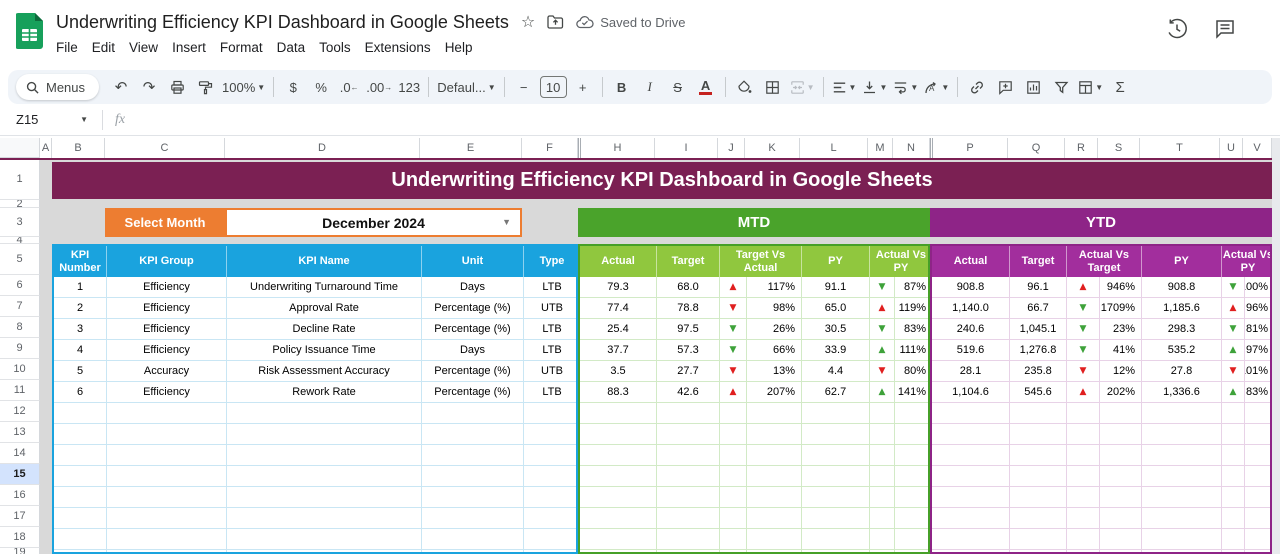  I want to click on column-header-Q: Q, so click(1036, 148).